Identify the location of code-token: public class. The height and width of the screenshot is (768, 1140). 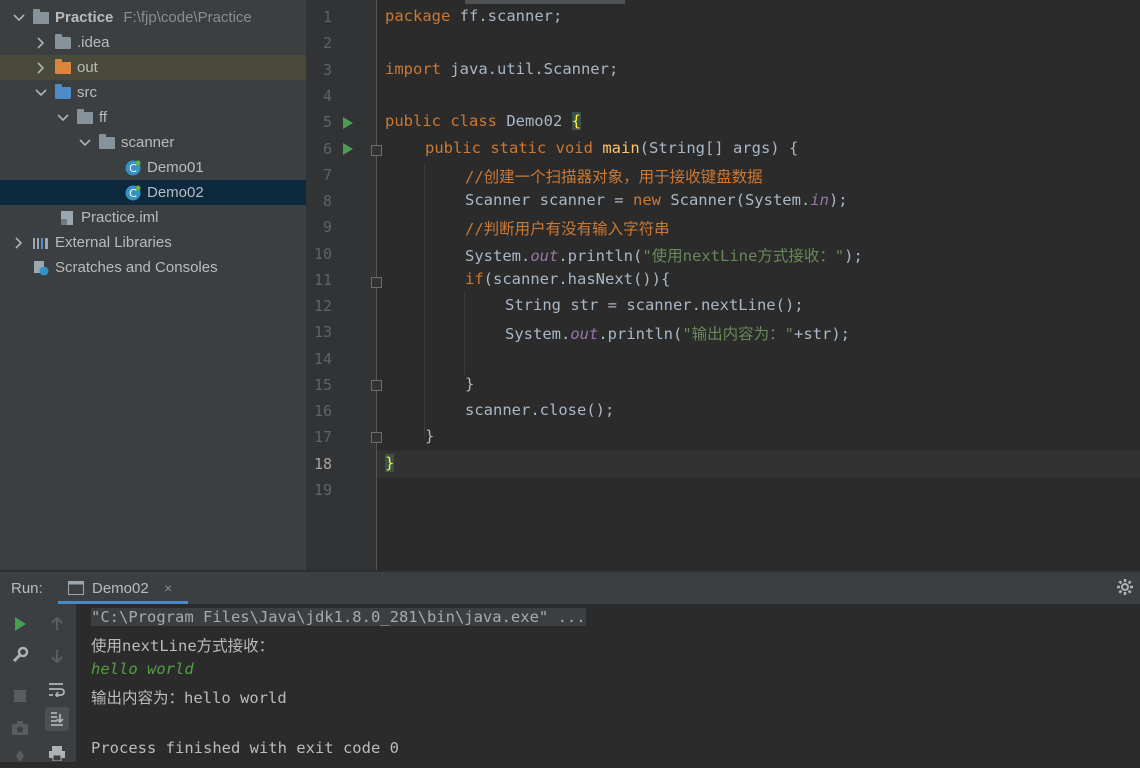
(441, 121).